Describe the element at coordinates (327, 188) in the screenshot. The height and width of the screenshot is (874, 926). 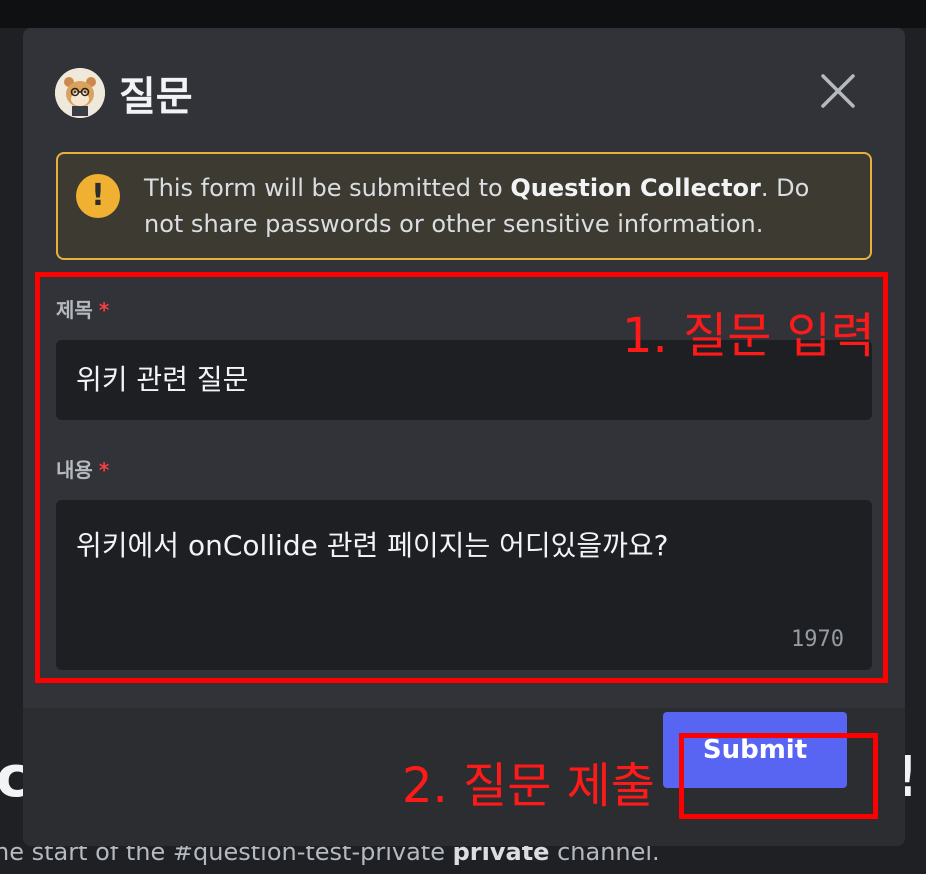
I see `warning-text-pre: This form will be submitted to` at that location.